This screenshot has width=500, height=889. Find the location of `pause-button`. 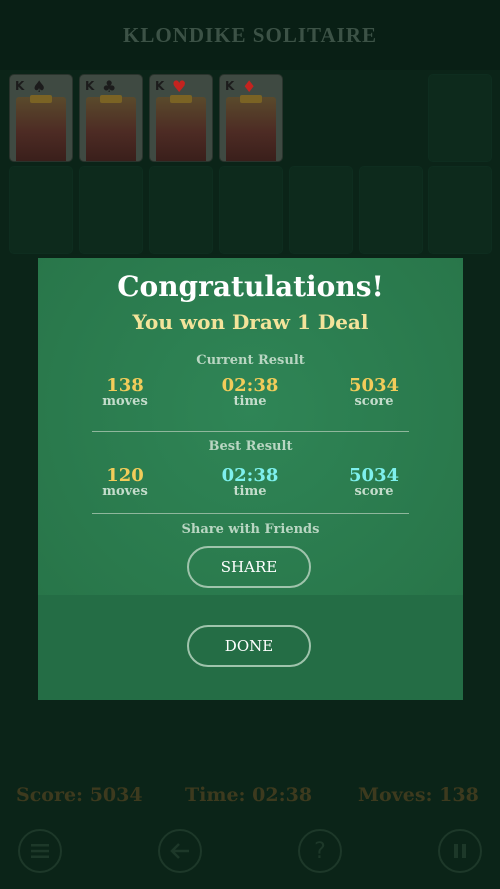

pause-button is located at coordinates (460, 851).